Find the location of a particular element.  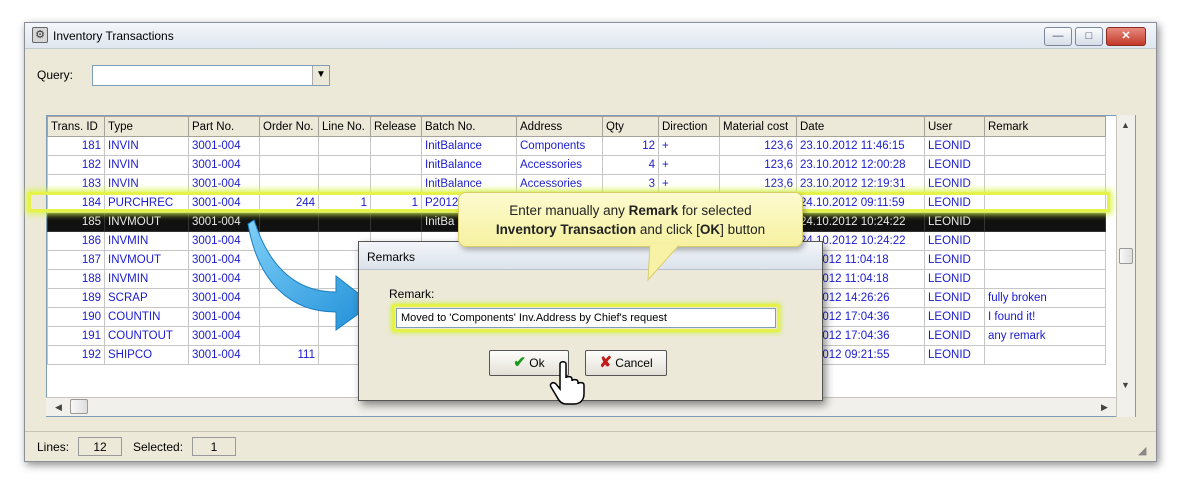

column-header: Release is located at coordinates (396, 126).